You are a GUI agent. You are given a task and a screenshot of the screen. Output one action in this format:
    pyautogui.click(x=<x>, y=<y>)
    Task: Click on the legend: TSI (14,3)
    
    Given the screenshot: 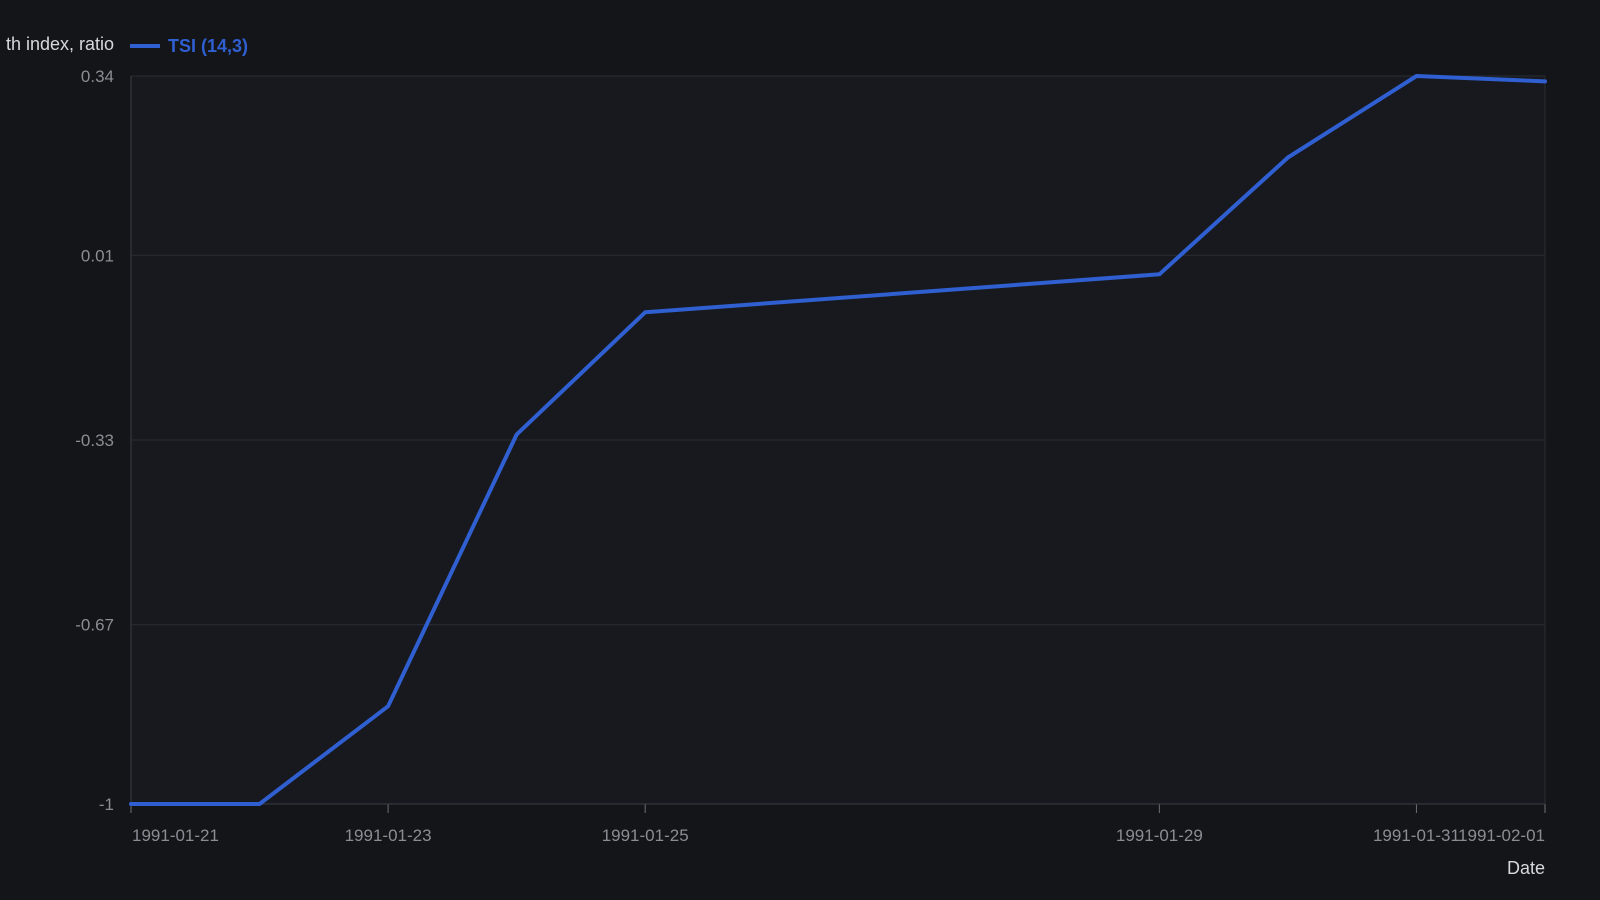 What is the action you would take?
    pyautogui.click(x=189, y=46)
    